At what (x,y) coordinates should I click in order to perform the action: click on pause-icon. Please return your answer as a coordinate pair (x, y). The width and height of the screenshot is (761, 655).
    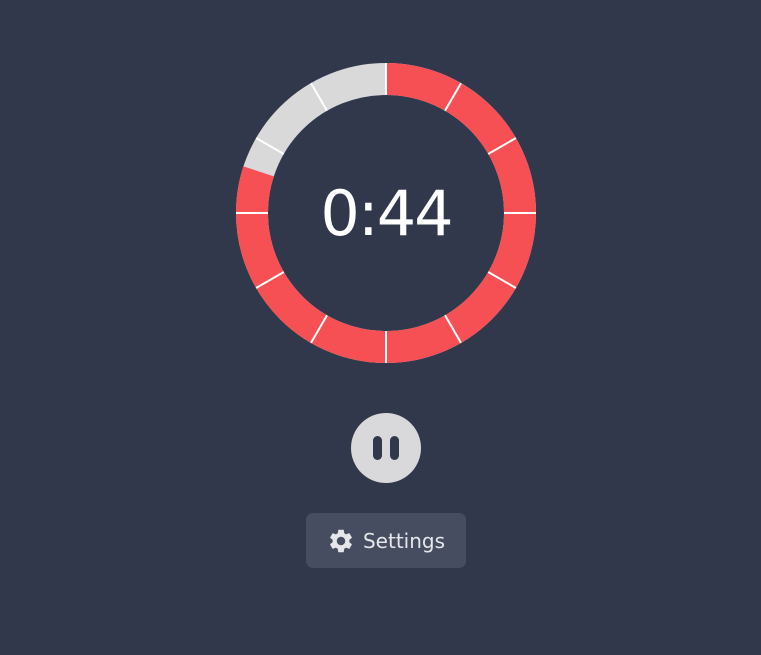
    Looking at the image, I should click on (386, 448).